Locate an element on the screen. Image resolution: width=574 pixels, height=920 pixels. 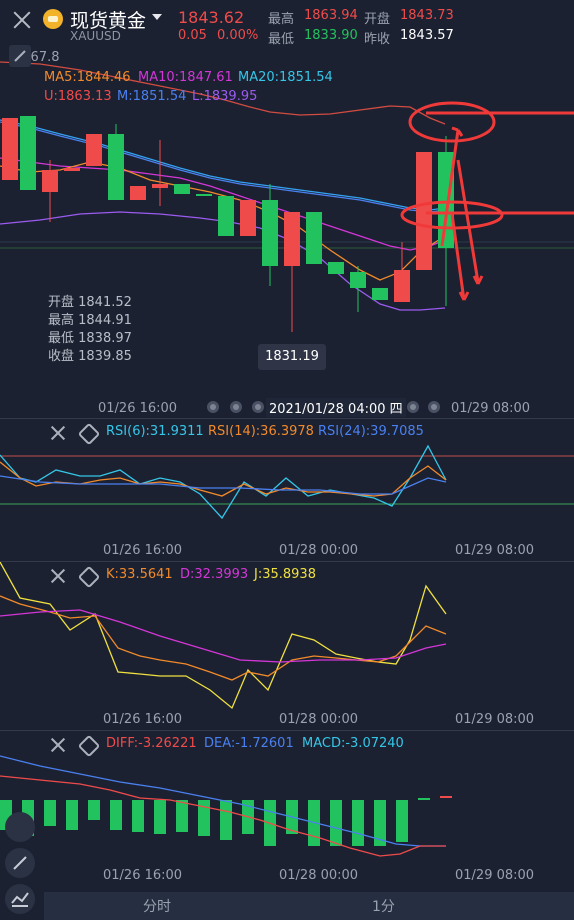
open-label: 开盘 is located at coordinates (377, 19).